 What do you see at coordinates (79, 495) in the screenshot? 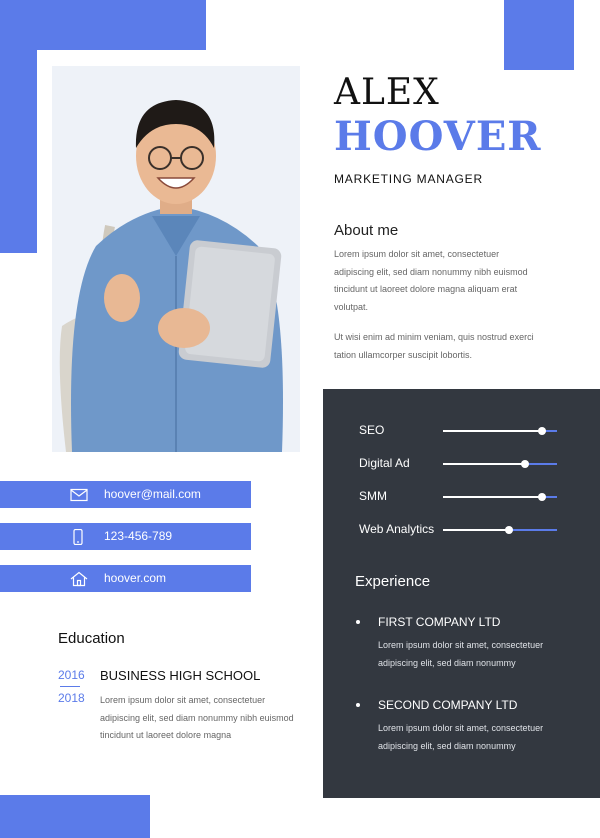
I see `envelope-icon` at bounding box center [79, 495].